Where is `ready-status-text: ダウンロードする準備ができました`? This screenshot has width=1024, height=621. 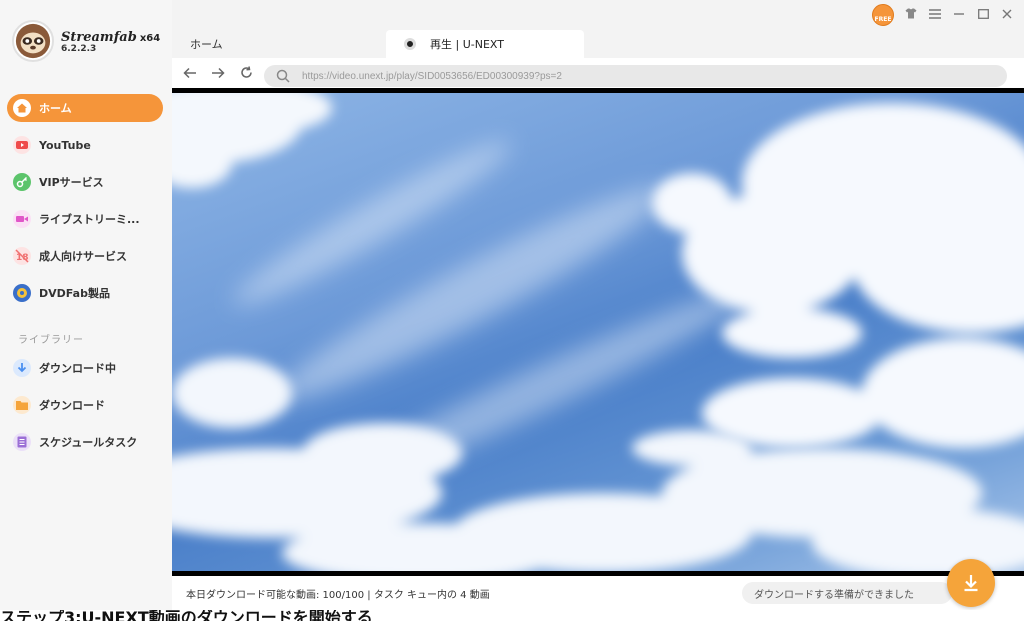
ready-status-text: ダウンロードする準備ができました is located at coordinates (834, 595).